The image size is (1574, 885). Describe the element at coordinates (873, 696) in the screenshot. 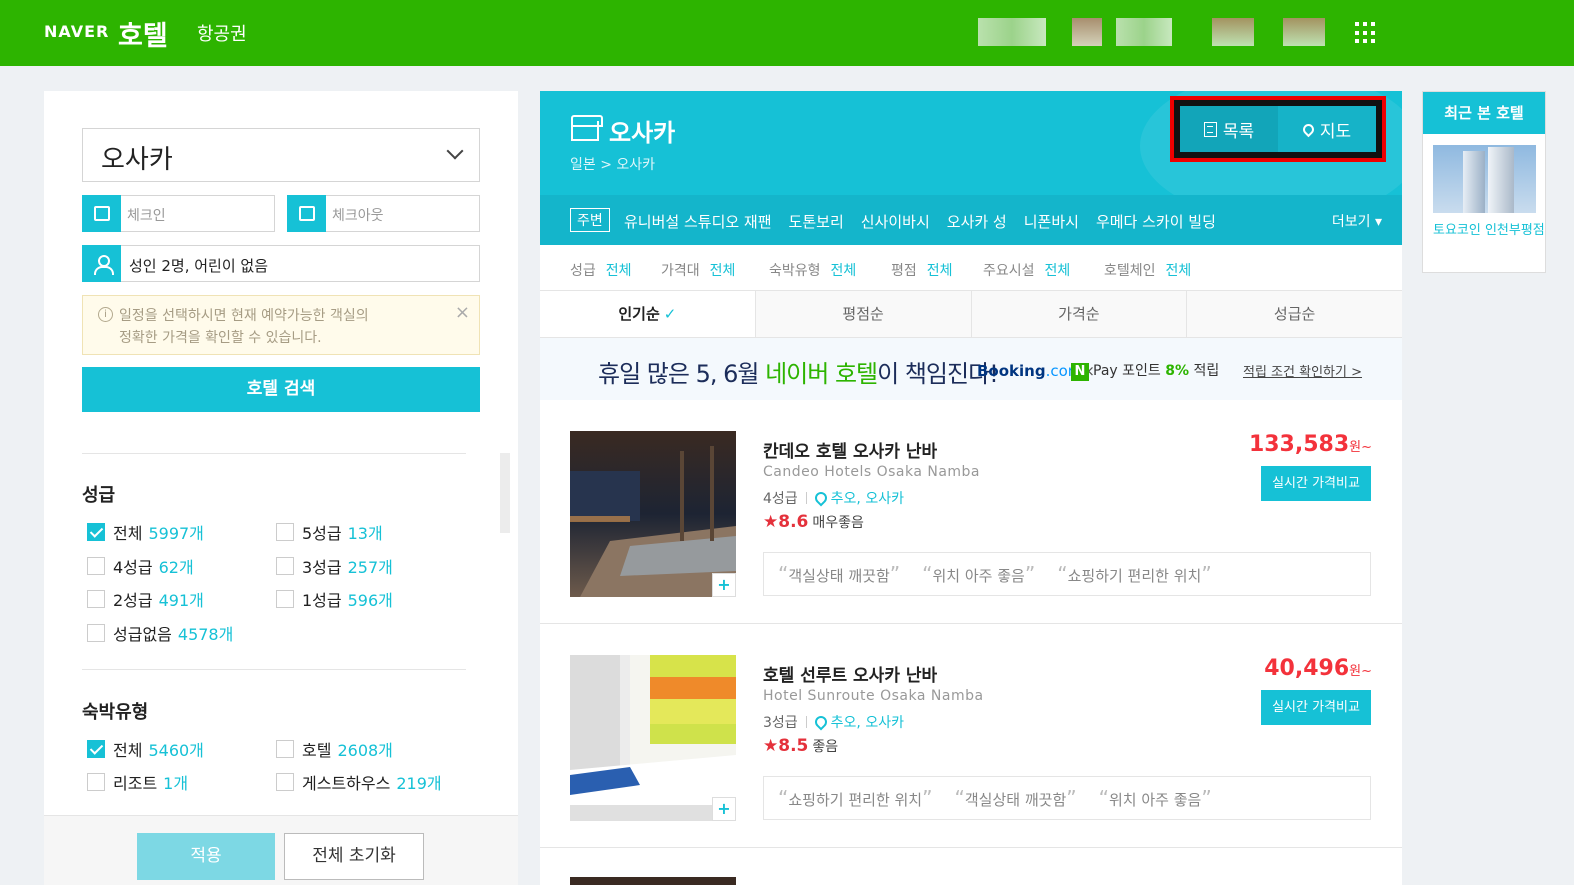

I see `hotel-english-name: Hotel Sunroute Osaka Namba` at that location.